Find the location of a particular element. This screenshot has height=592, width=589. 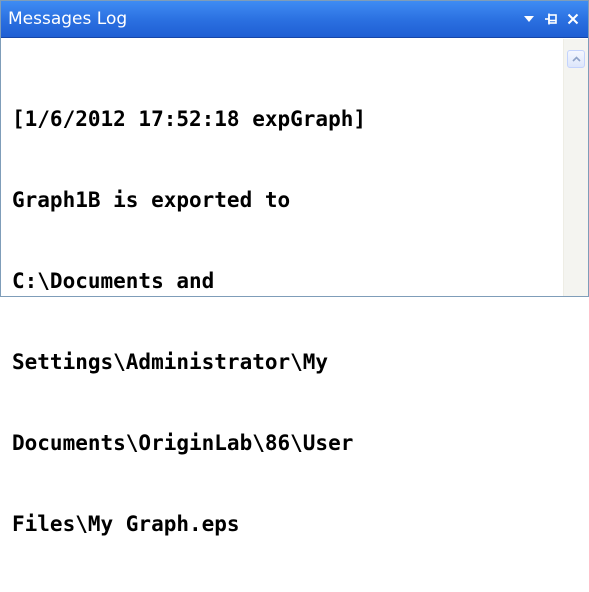

titlebar-buttons is located at coordinates (553, 19).